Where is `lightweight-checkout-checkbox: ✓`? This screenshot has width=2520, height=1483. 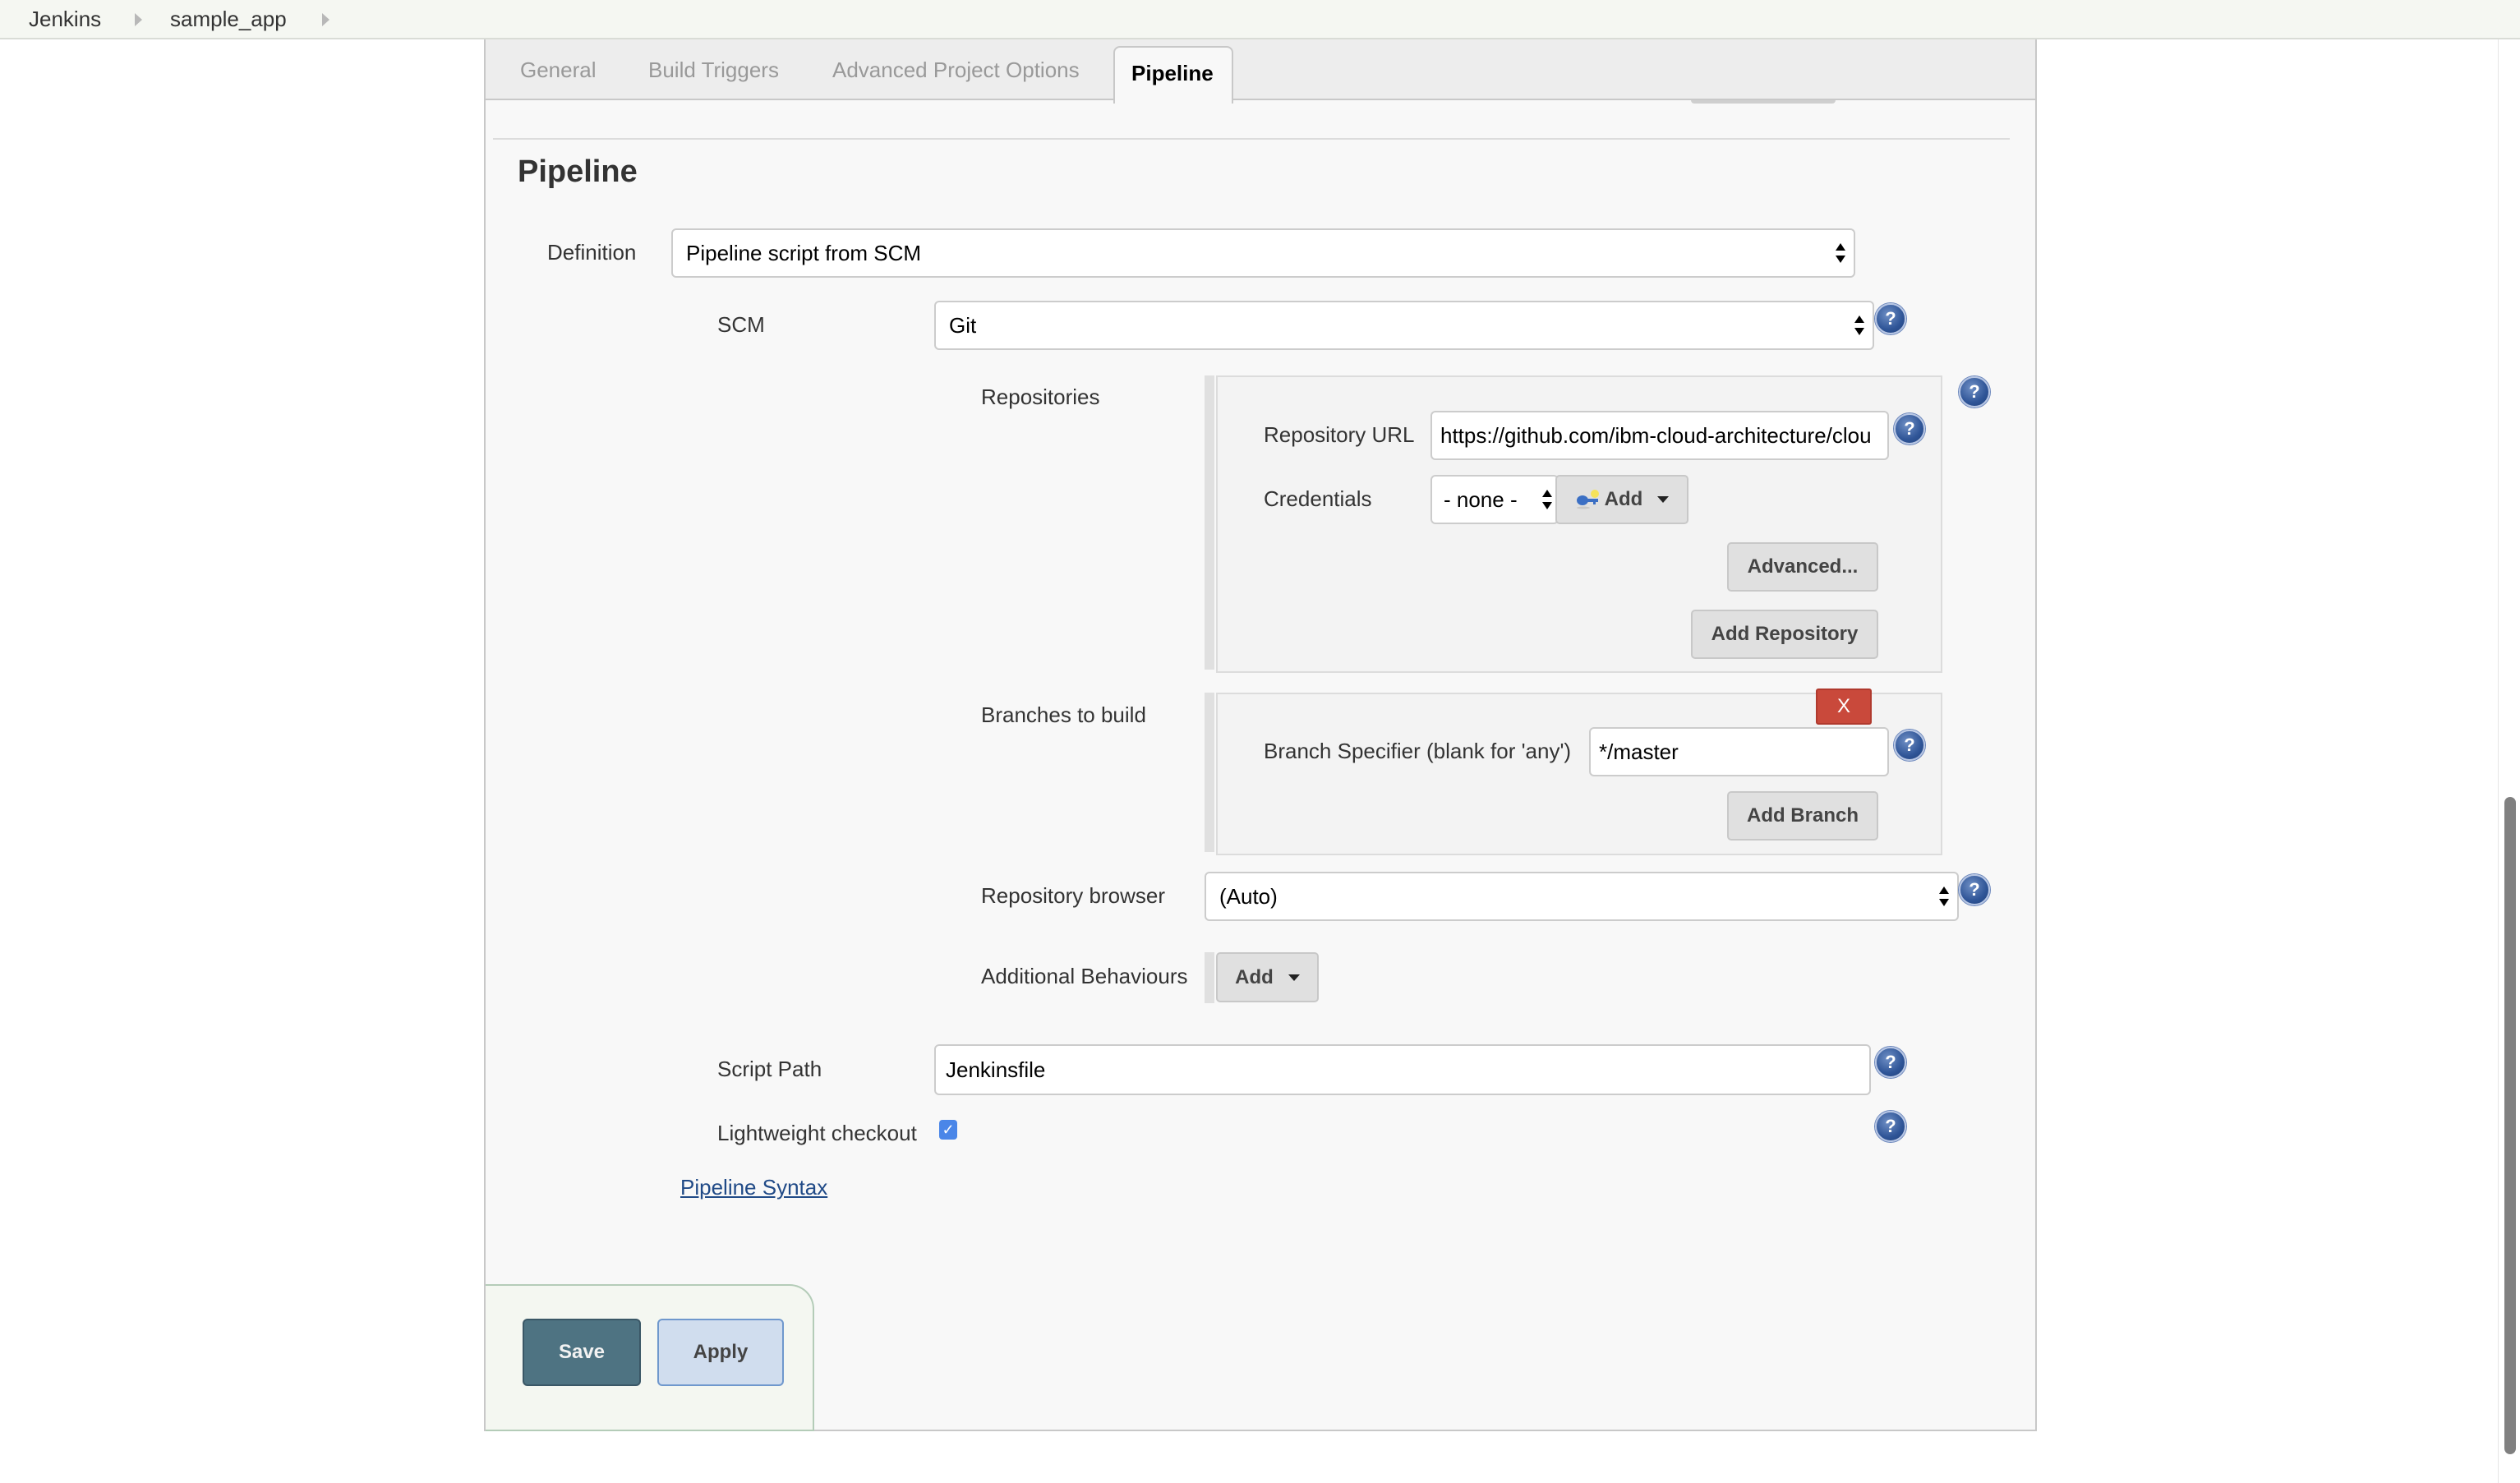 lightweight-checkout-checkbox: ✓ is located at coordinates (948, 1130).